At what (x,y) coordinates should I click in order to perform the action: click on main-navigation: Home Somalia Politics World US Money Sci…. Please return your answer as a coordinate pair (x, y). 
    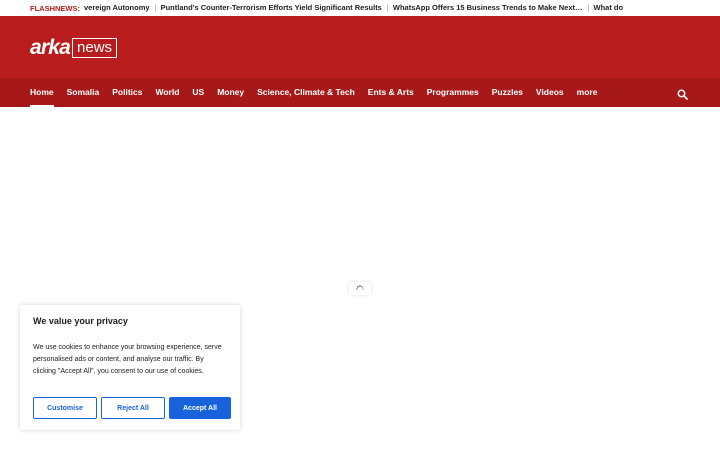
    Looking at the image, I should click on (360, 92).